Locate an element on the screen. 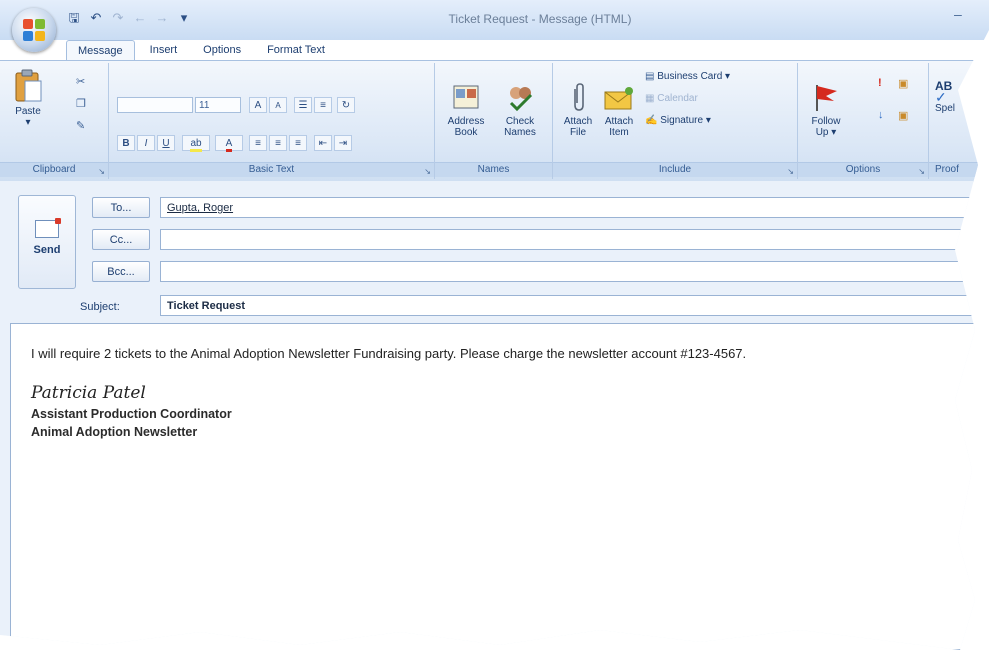 The image size is (989, 650). tab-message: Message is located at coordinates (100, 51).